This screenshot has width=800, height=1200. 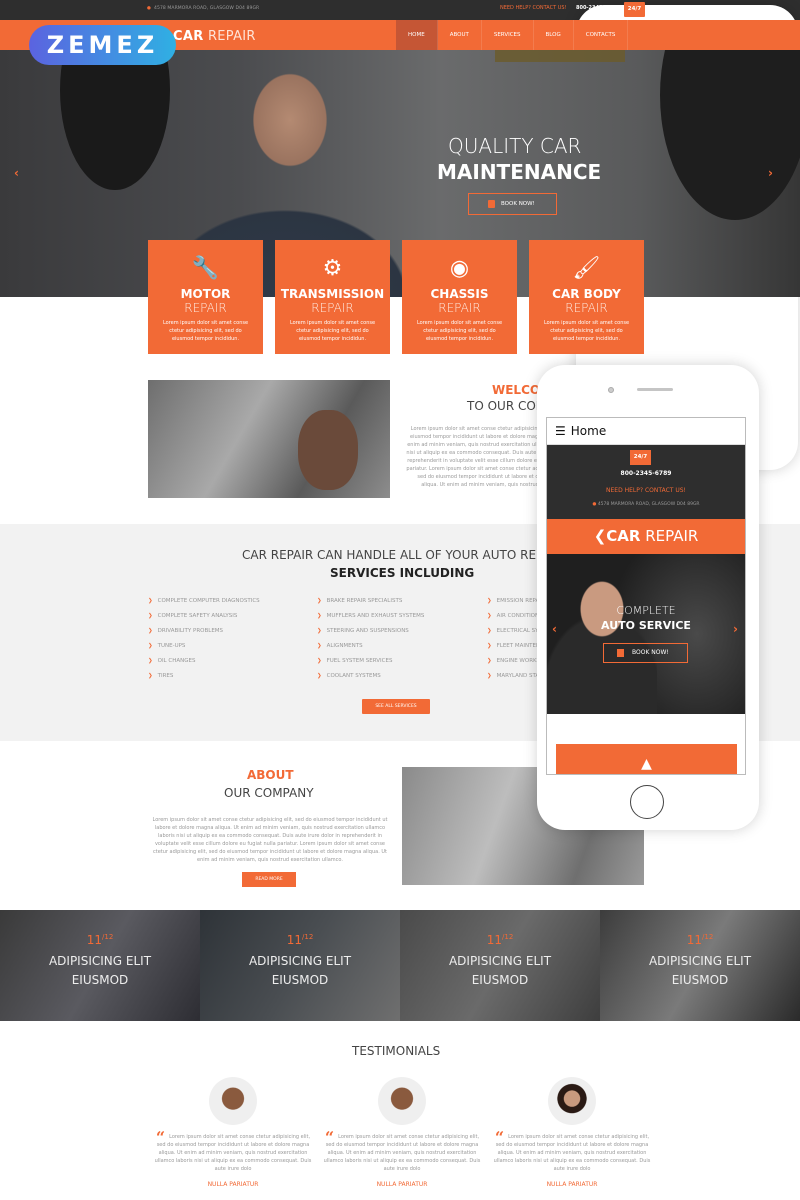 I want to click on service-label: COMPLETE COMPUTER DIAGNOSTICS, so click(x=208, y=601).